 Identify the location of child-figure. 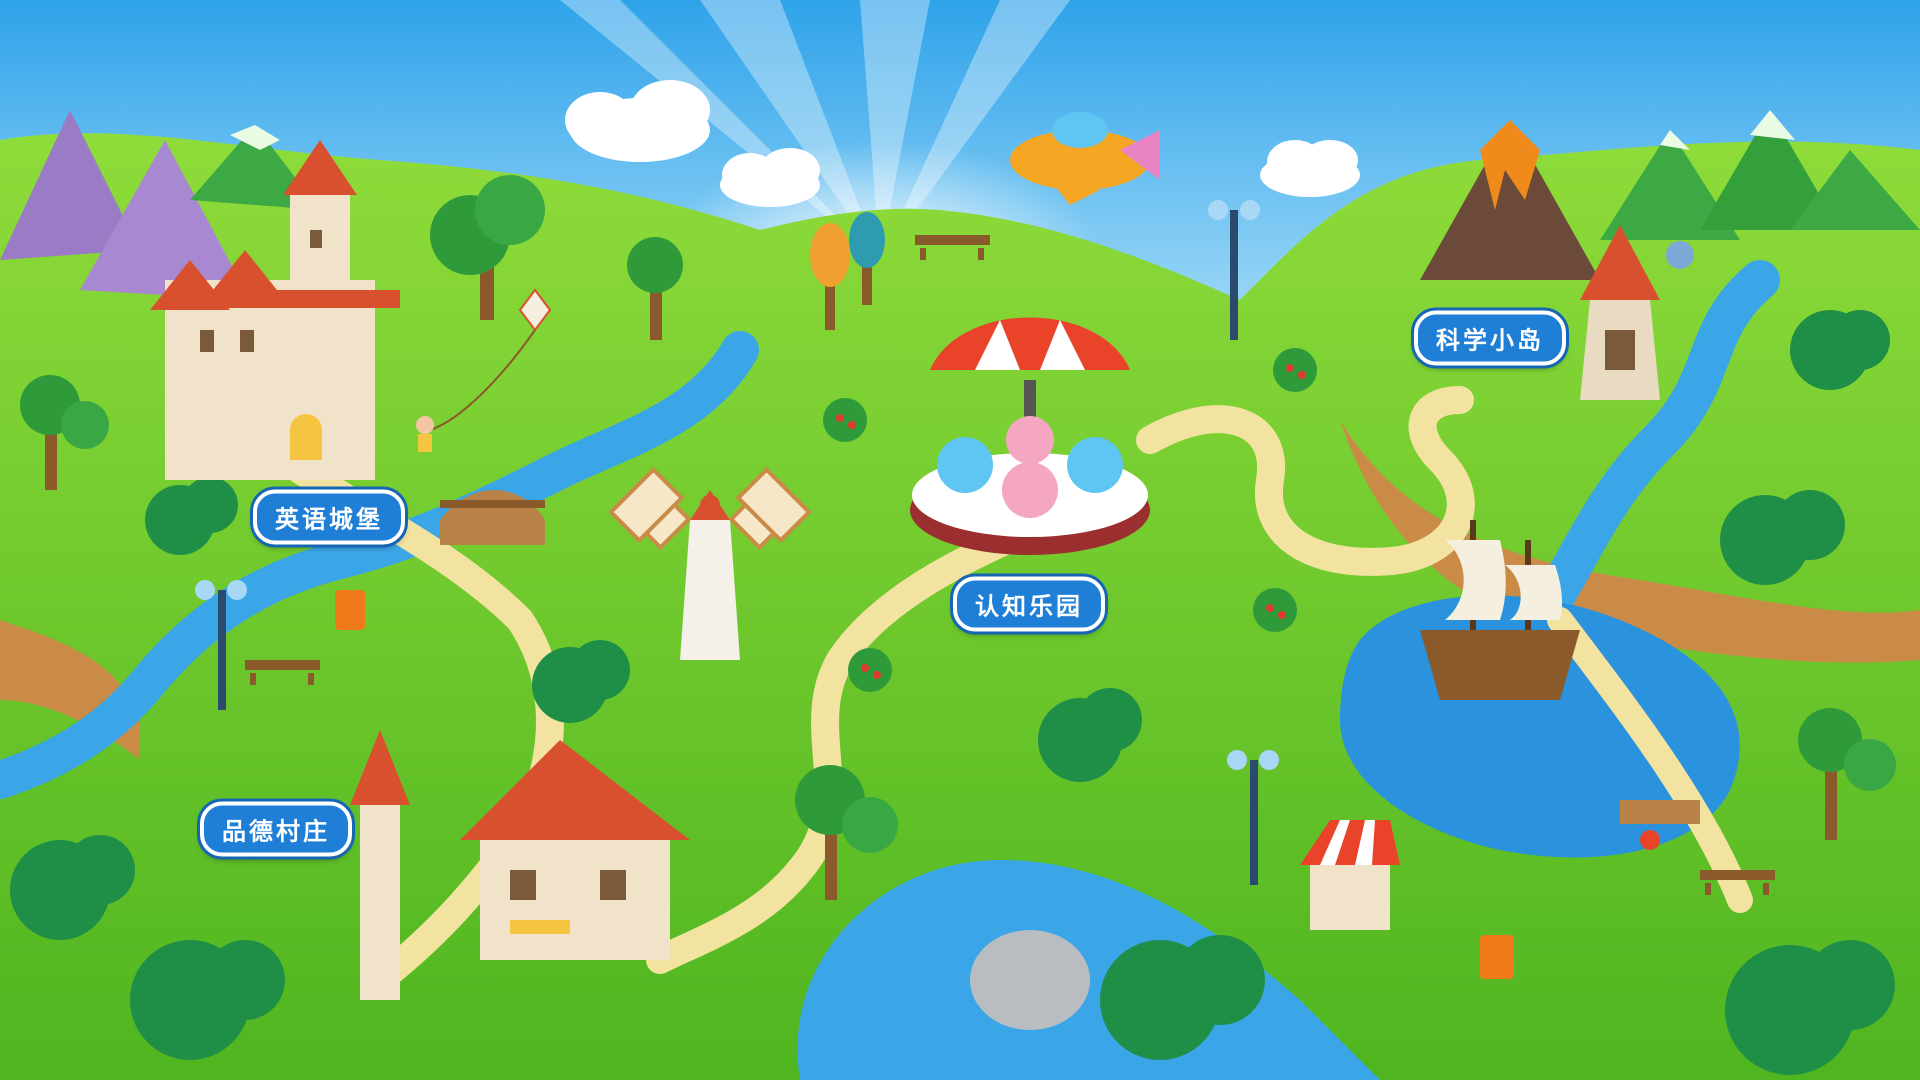
(425, 434).